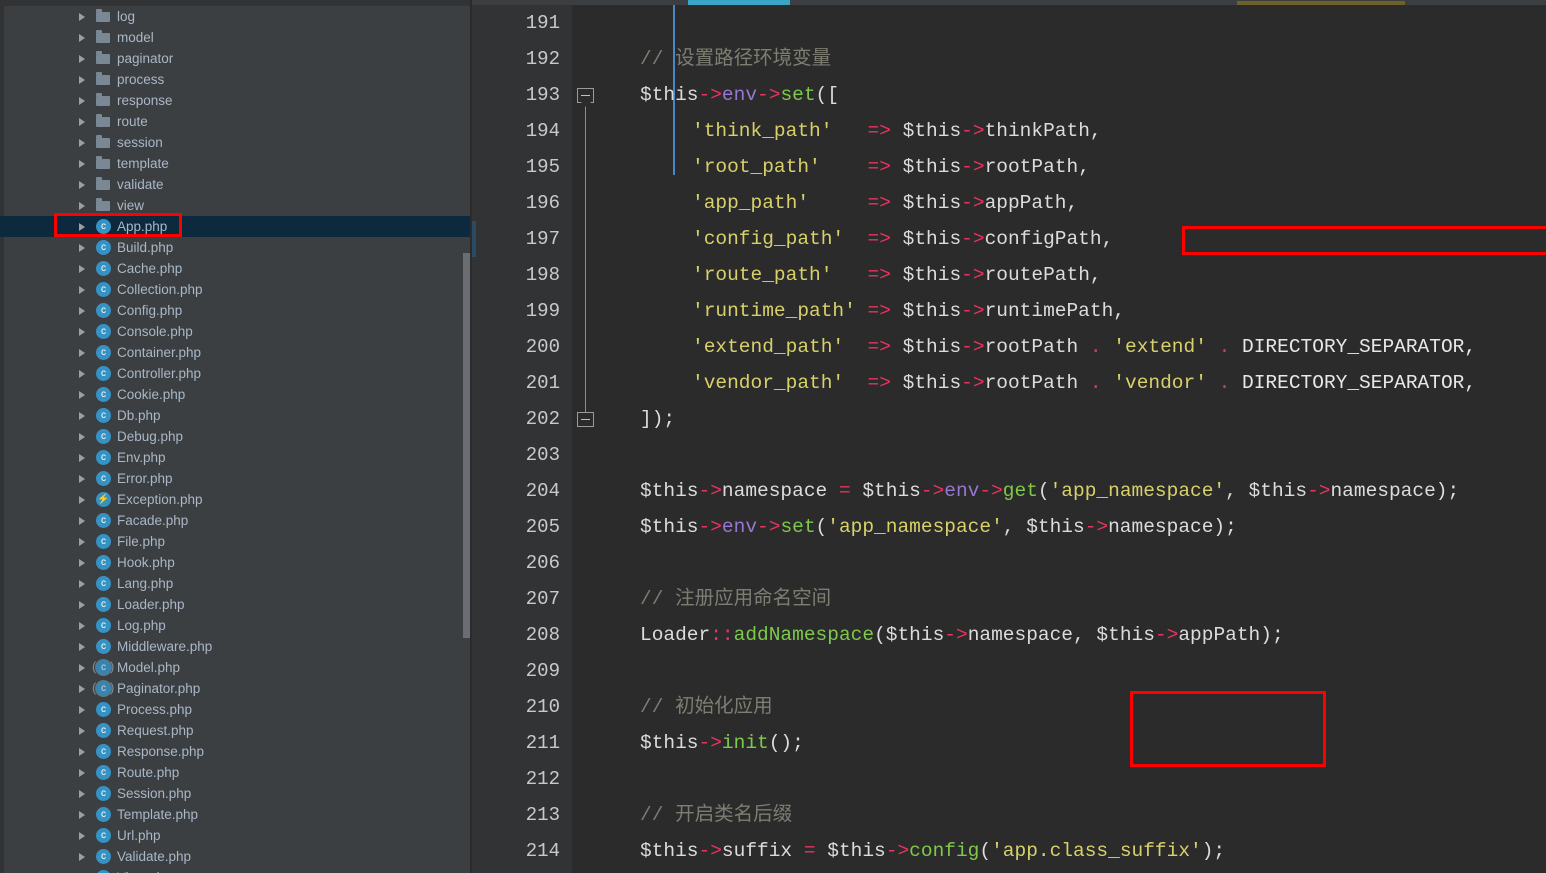 The height and width of the screenshot is (873, 1546). I want to click on tree-item-paginator-php: ()Paginator.php, so click(236, 688).